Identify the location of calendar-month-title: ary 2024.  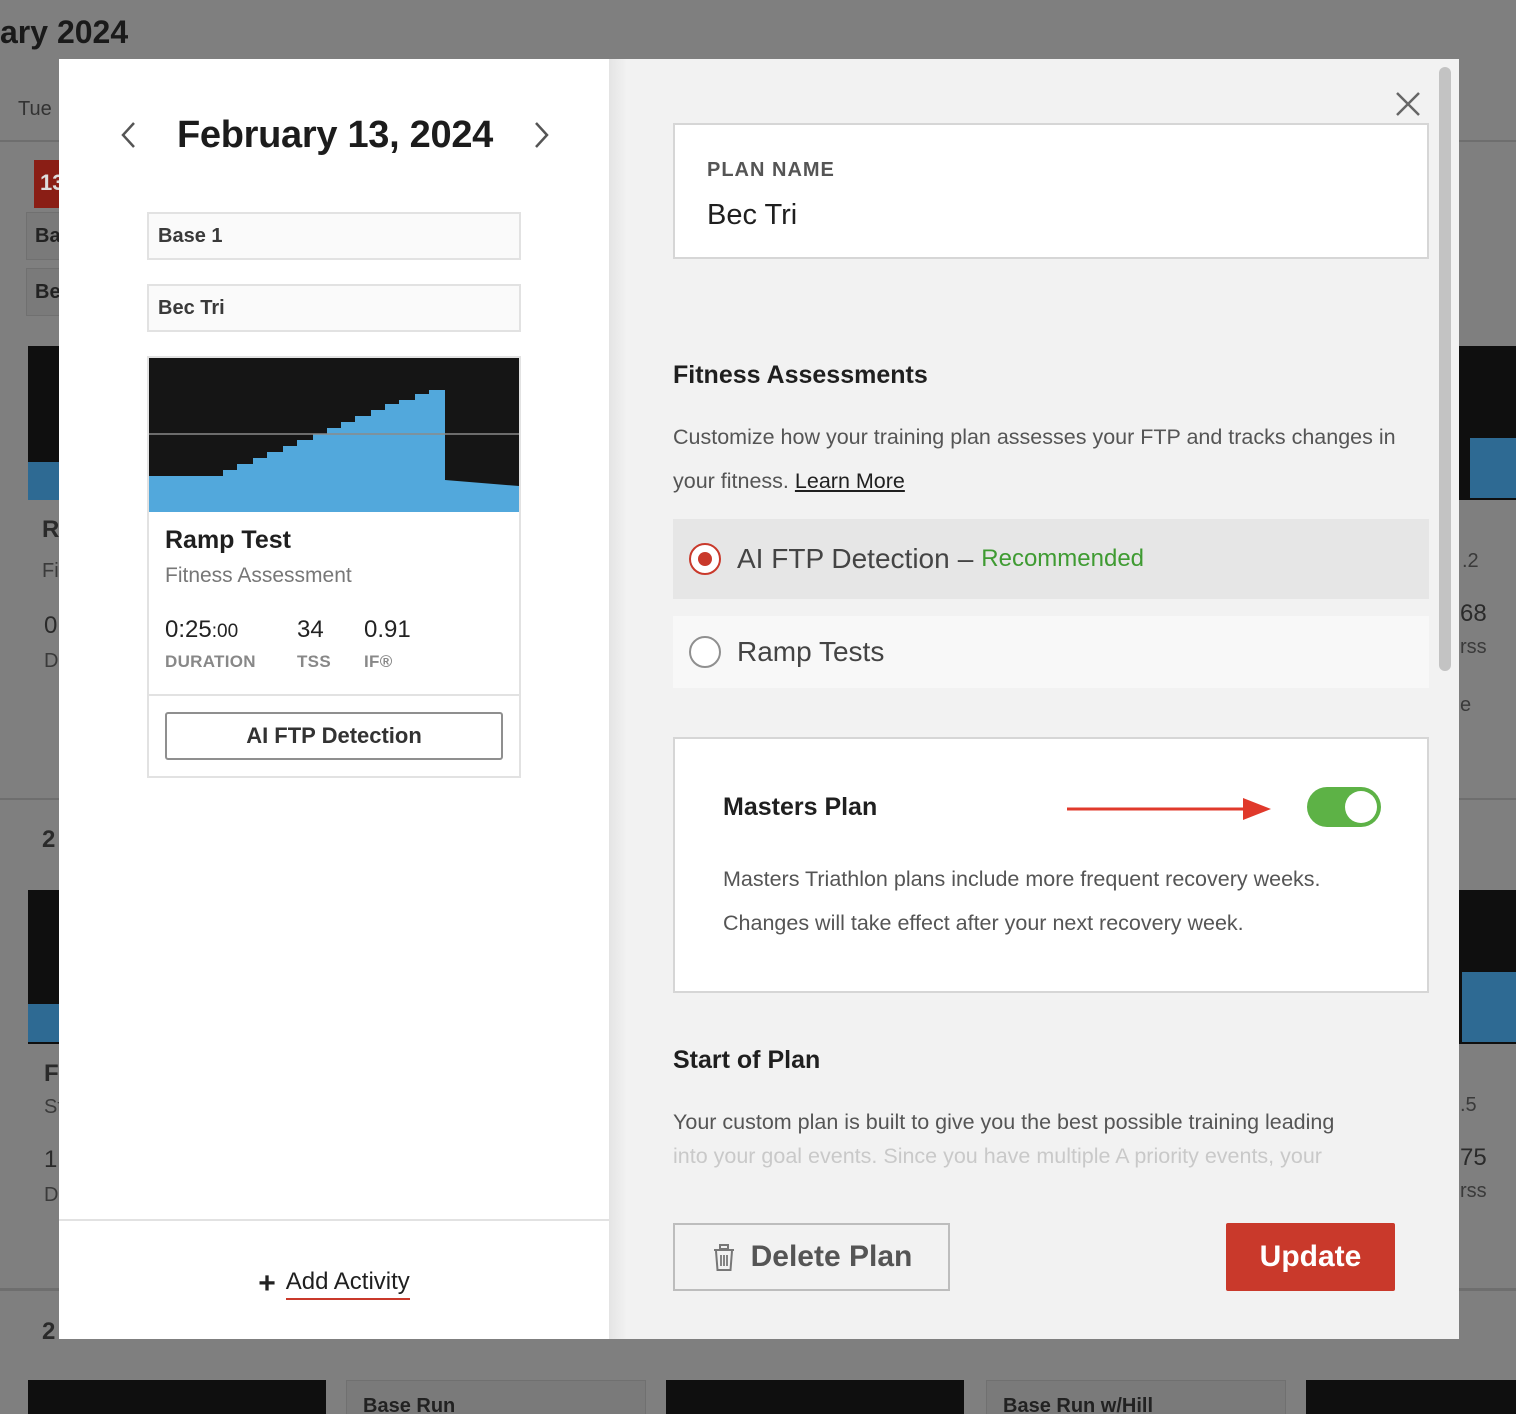
(64, 32).